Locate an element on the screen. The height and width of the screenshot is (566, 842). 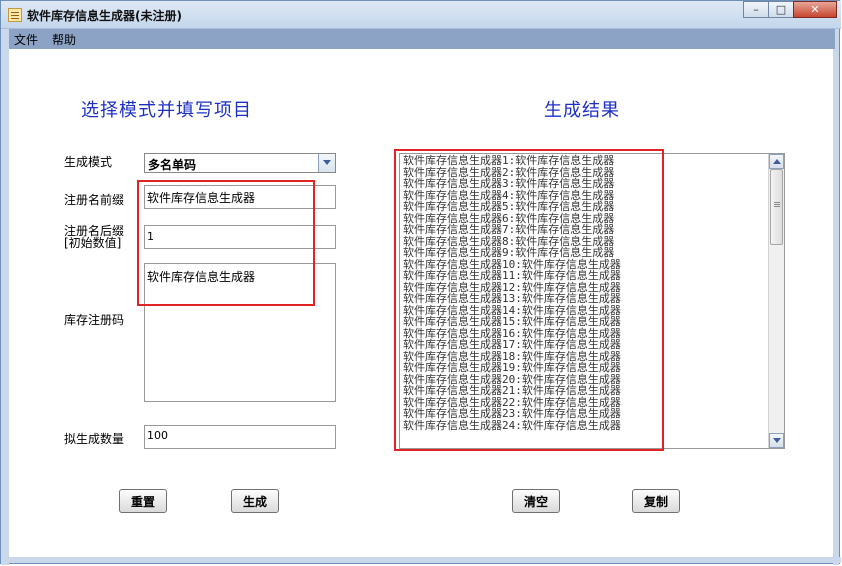
vertical-scrollbar is located at coordinates (776, 301).